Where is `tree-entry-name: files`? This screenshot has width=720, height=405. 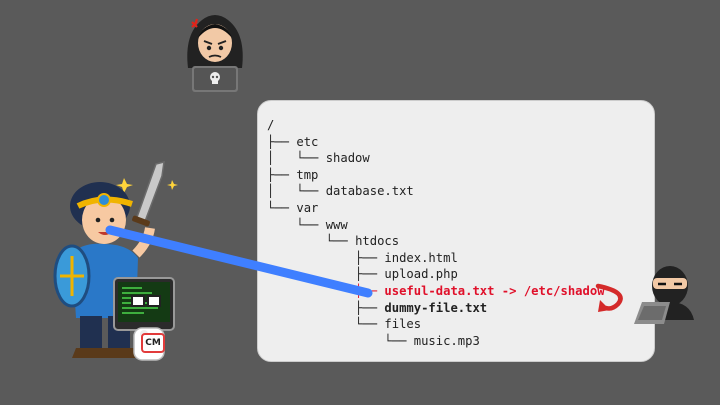
tree-entry-name: files is located at coordinates (403, 324).